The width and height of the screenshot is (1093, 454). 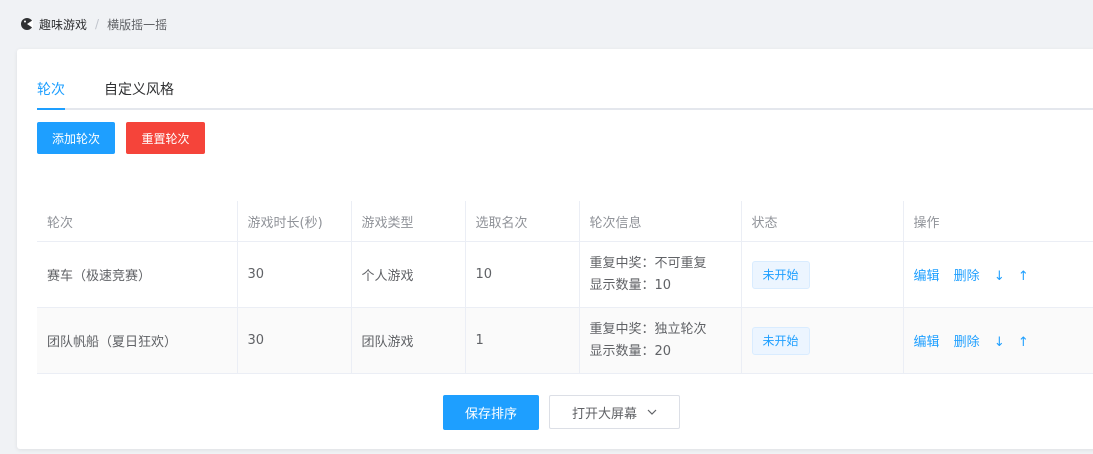 I want to click on active-tab-indicator, so click(x=51, y=109).